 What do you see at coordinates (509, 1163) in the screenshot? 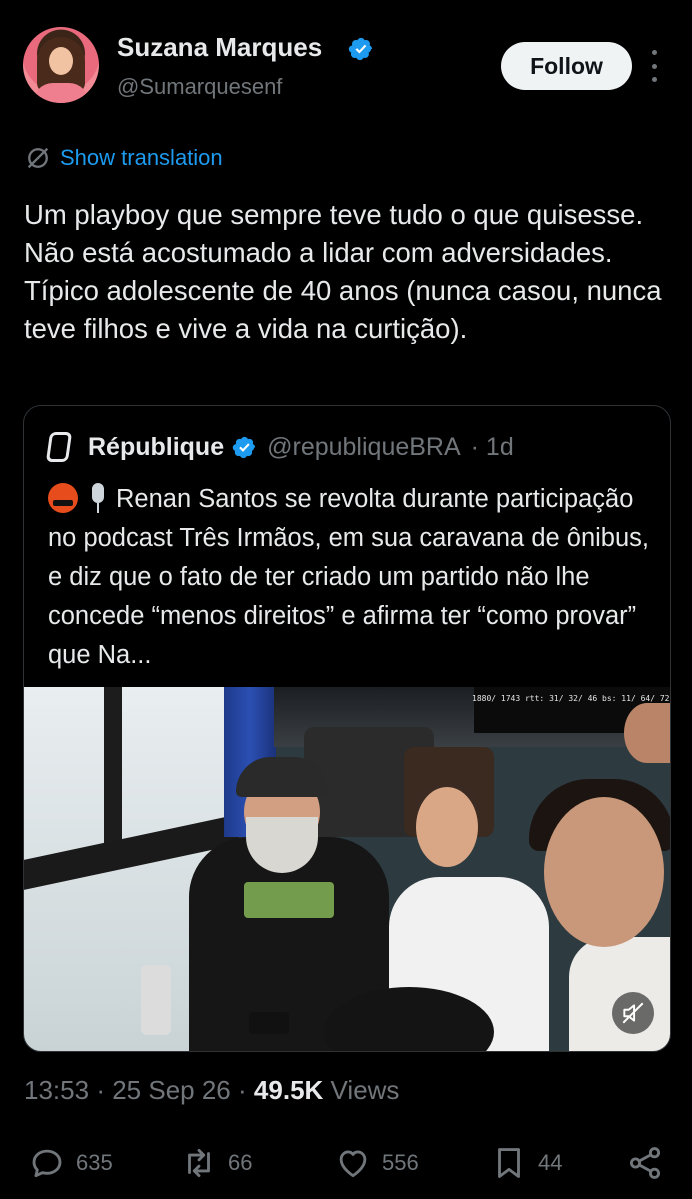
I see `bookmark-icon` at bounding box center [509, 1163].